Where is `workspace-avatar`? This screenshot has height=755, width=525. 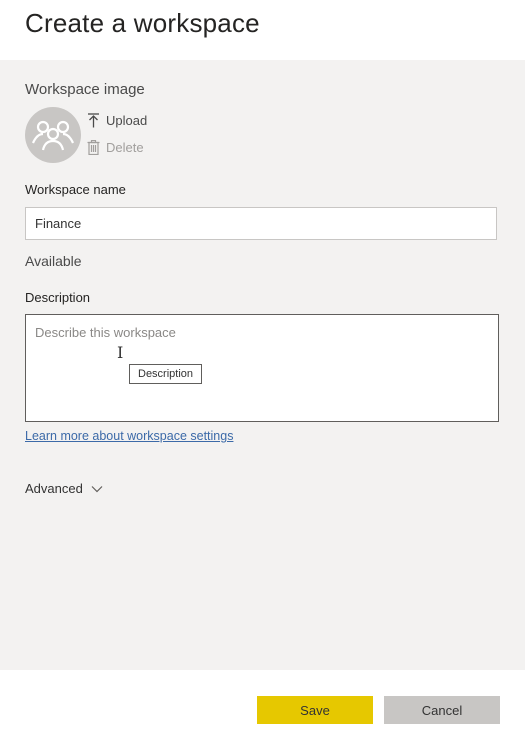 workspace-avatar is located at coordinates (53, 135).